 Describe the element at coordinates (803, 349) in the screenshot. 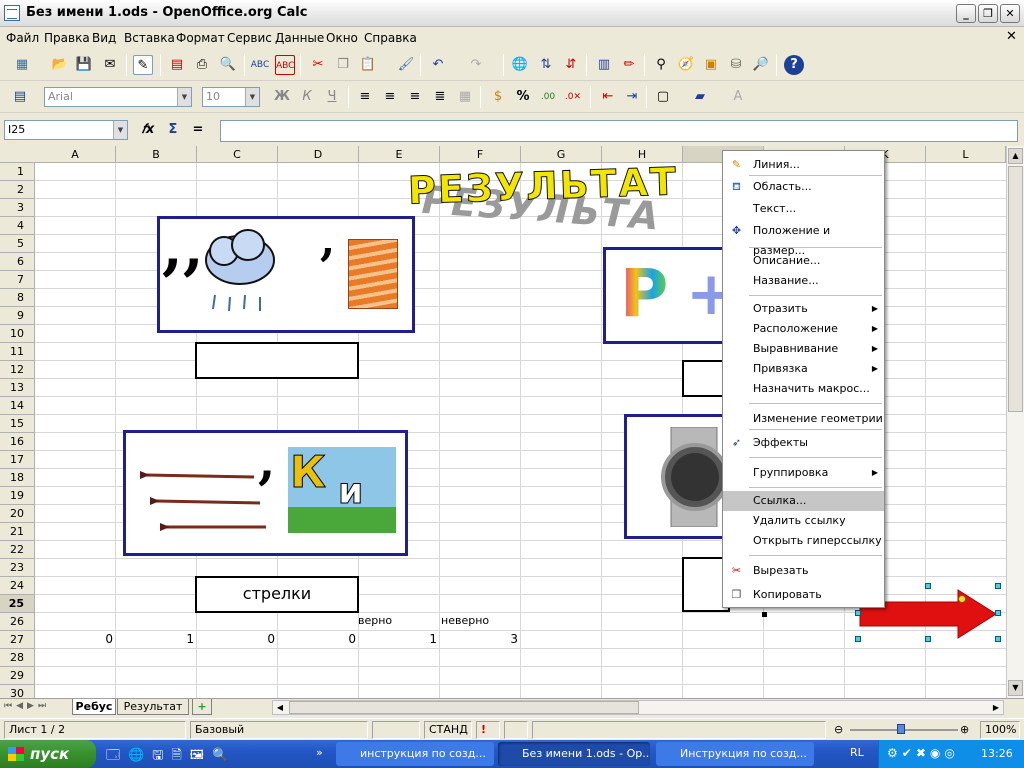

I see `context-menu-item: Выравнивание ▶` at that location.